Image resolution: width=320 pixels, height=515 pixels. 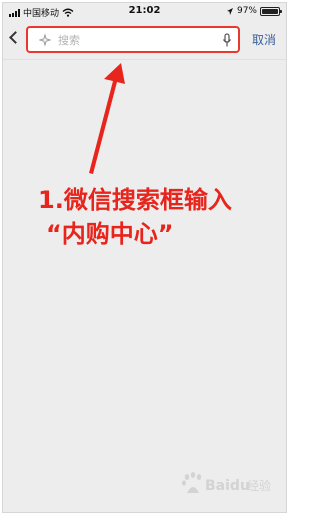 What do you see at coordinates (107, 118) in the screenshot?
I see `annotation-arrow` at bounding box center [107, 118].